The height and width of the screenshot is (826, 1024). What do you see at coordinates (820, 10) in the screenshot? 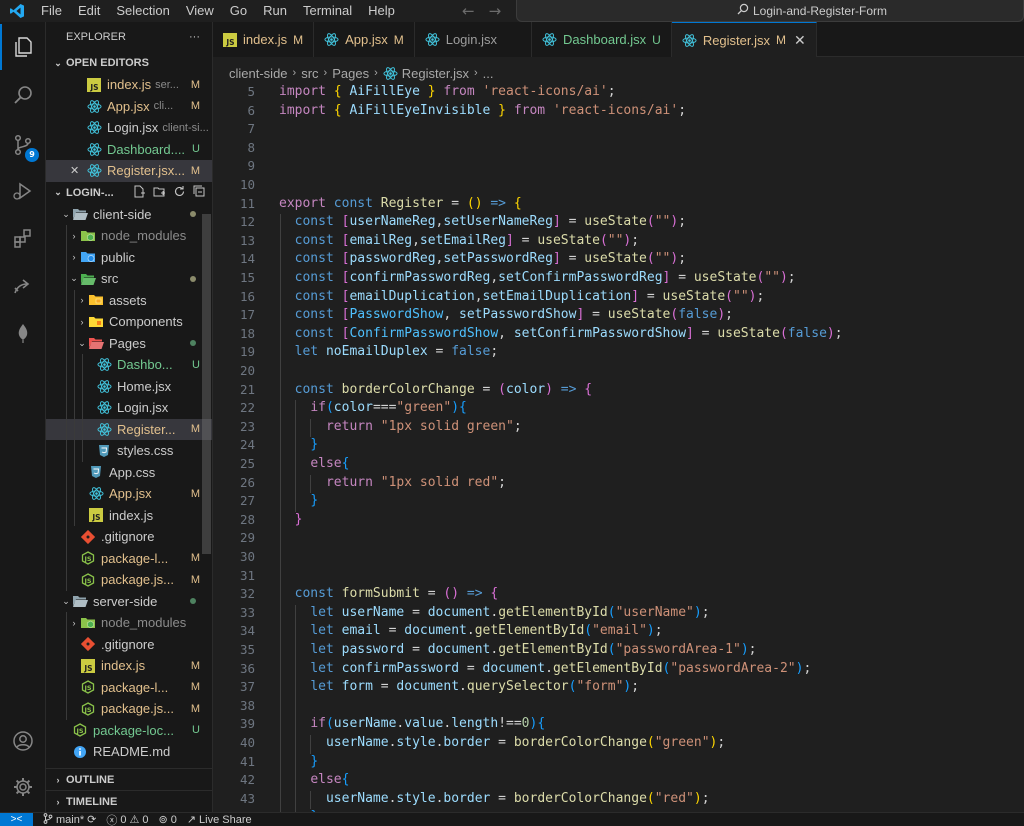
I see `command-center-text: Login-and-Register-Form` at bounding box center [820, 10].